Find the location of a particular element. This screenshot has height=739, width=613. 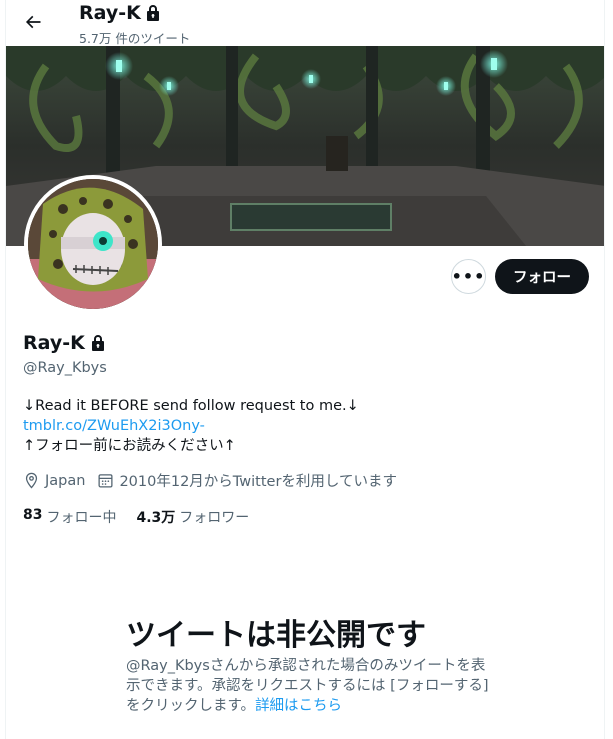

following-link: 83 フォロー中 is located at coordinates (69, 517).